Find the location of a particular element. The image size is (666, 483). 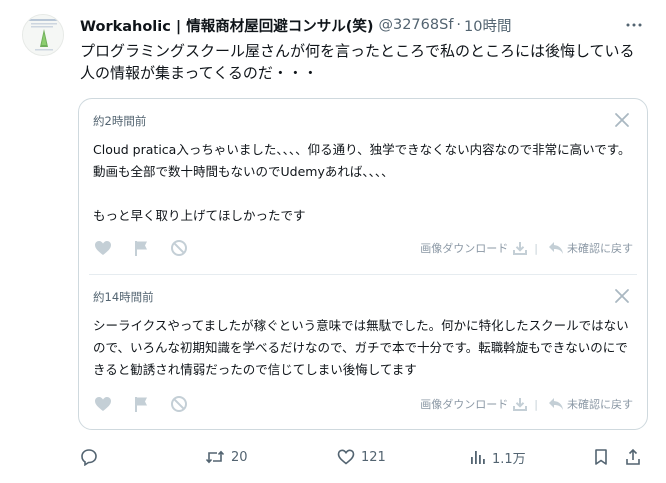

retweet-icon is located at coordinates (215, 457).